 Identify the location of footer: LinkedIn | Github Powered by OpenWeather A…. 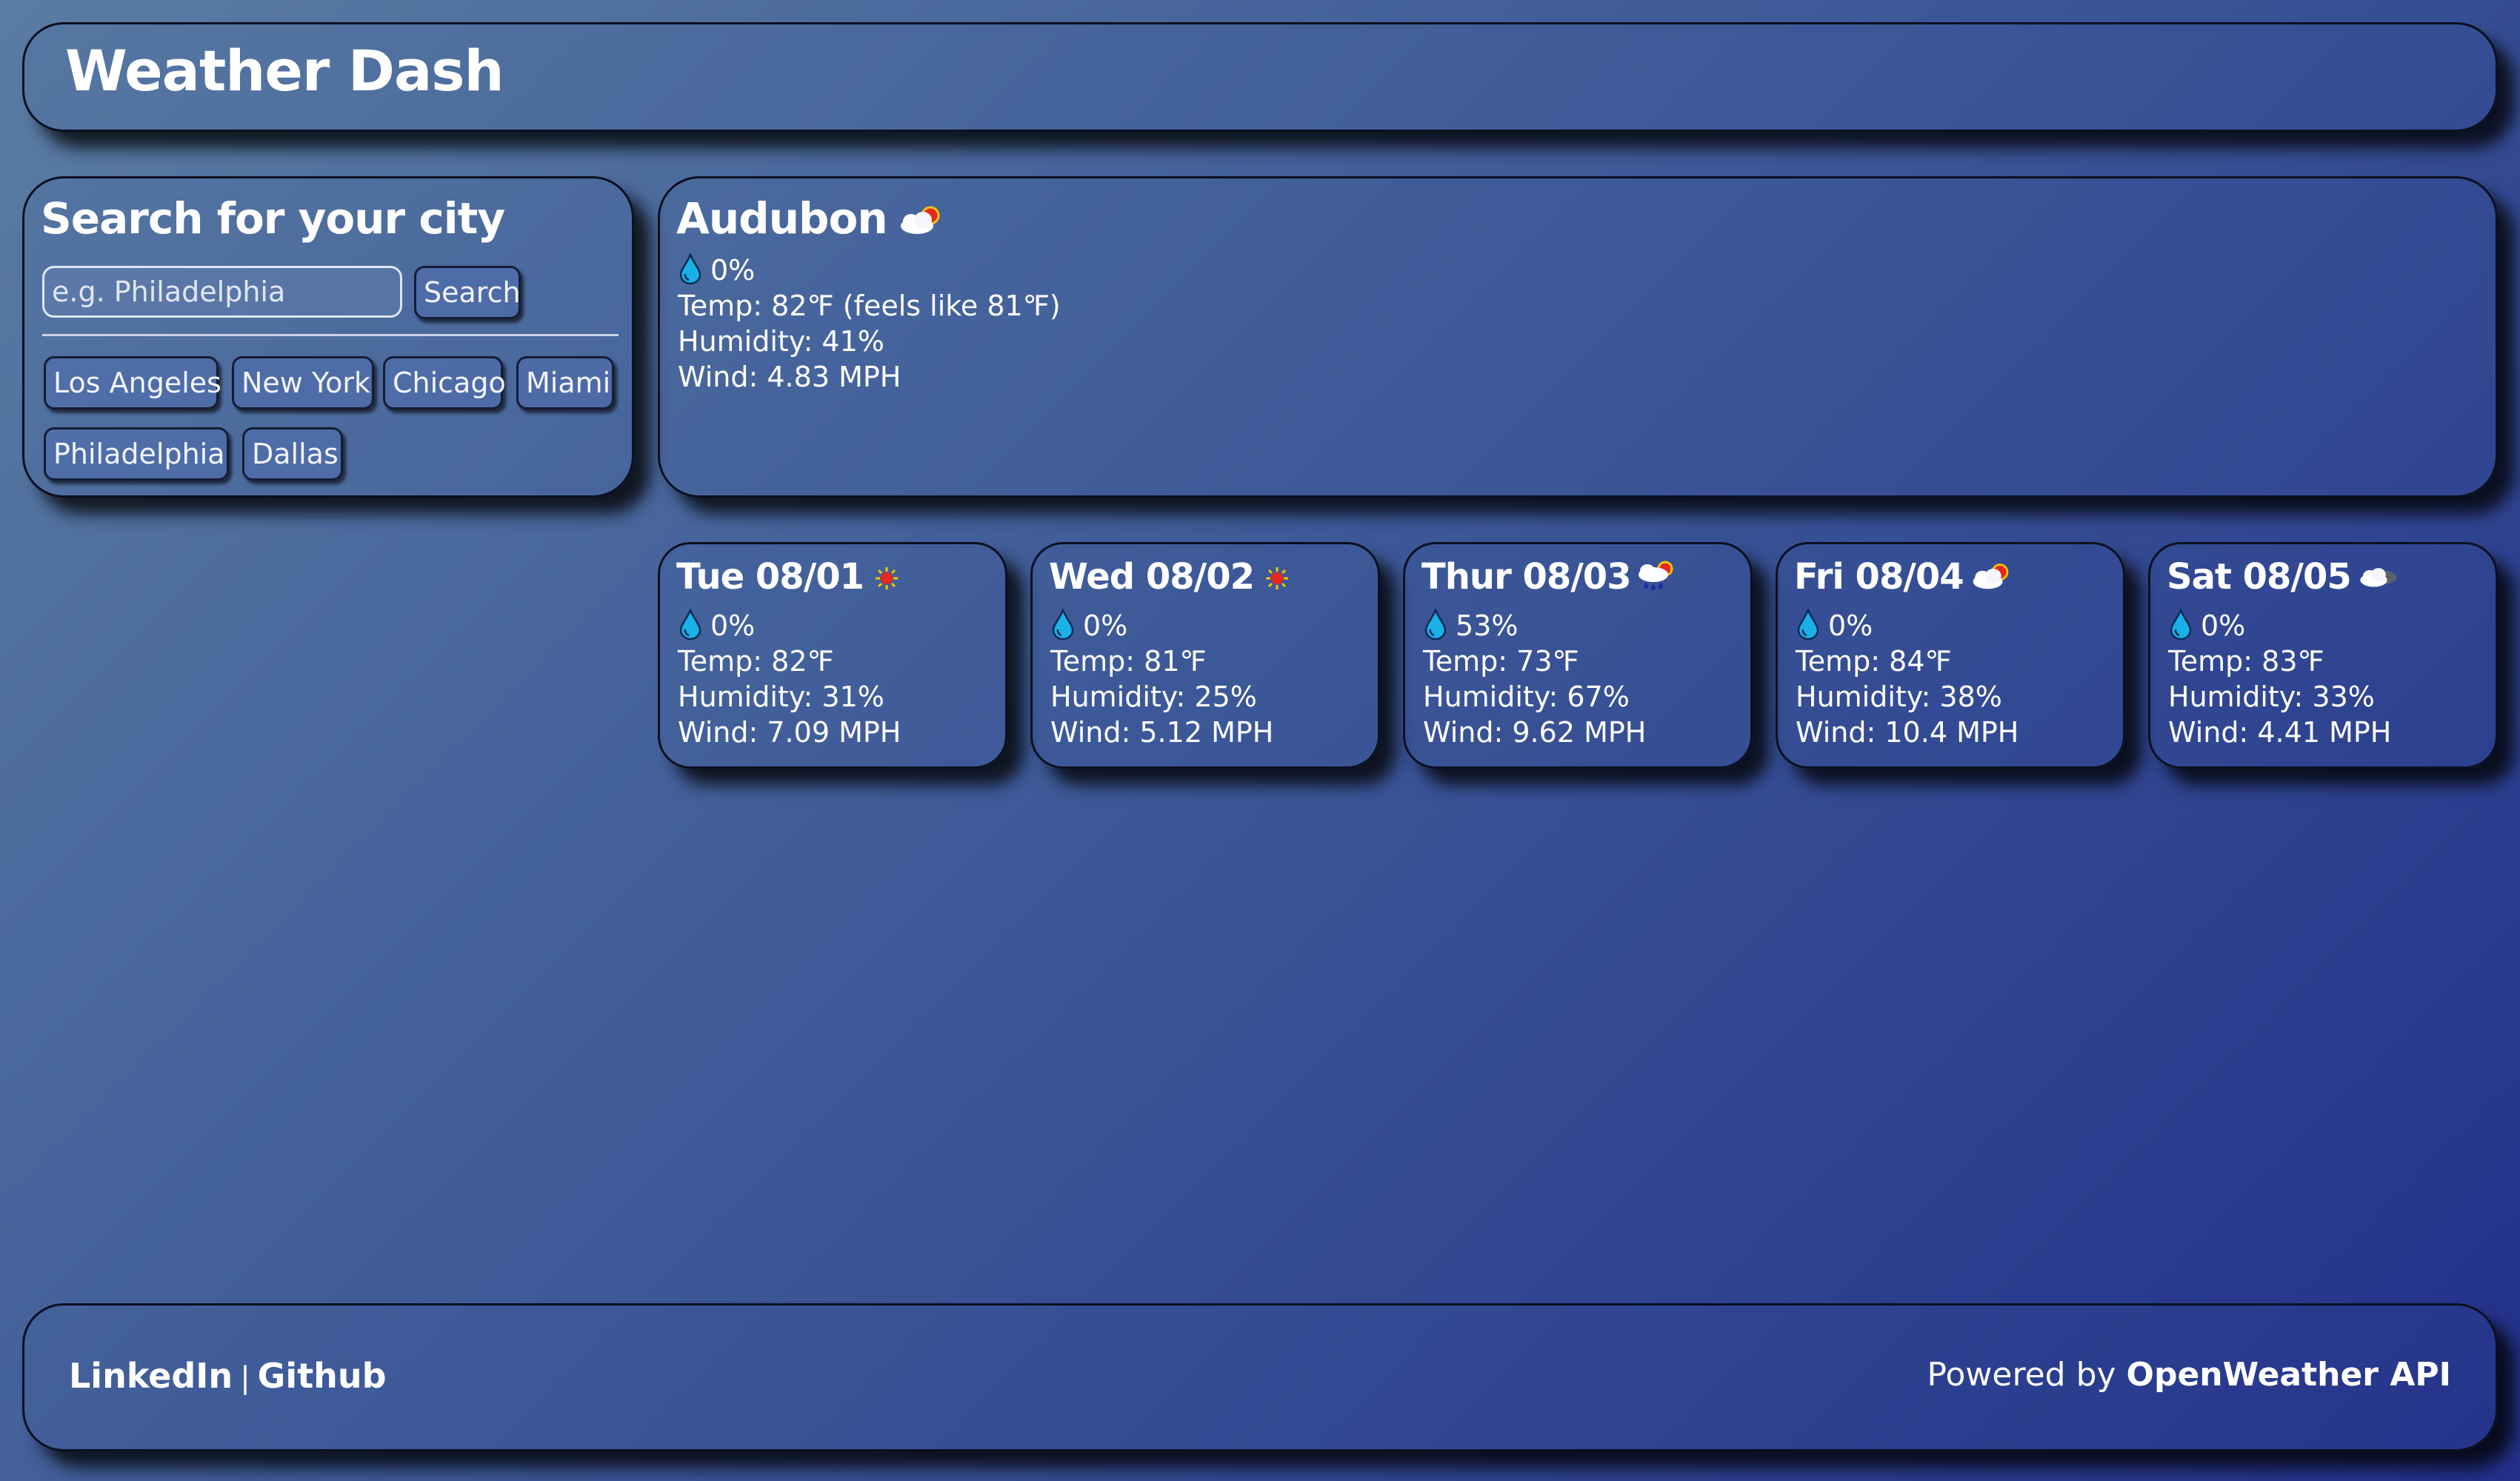
(1260, 1377).